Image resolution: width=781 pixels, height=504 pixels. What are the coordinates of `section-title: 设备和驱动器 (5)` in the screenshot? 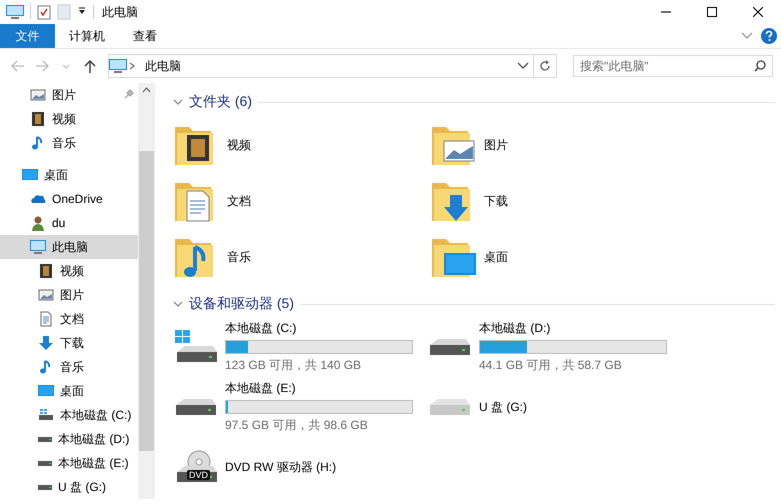 It's located at (241, 304).